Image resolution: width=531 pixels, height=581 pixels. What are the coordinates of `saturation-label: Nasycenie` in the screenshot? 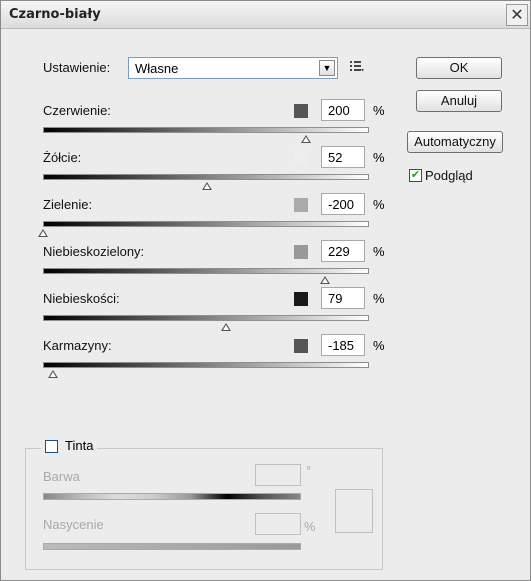 It's located at (73, 524).